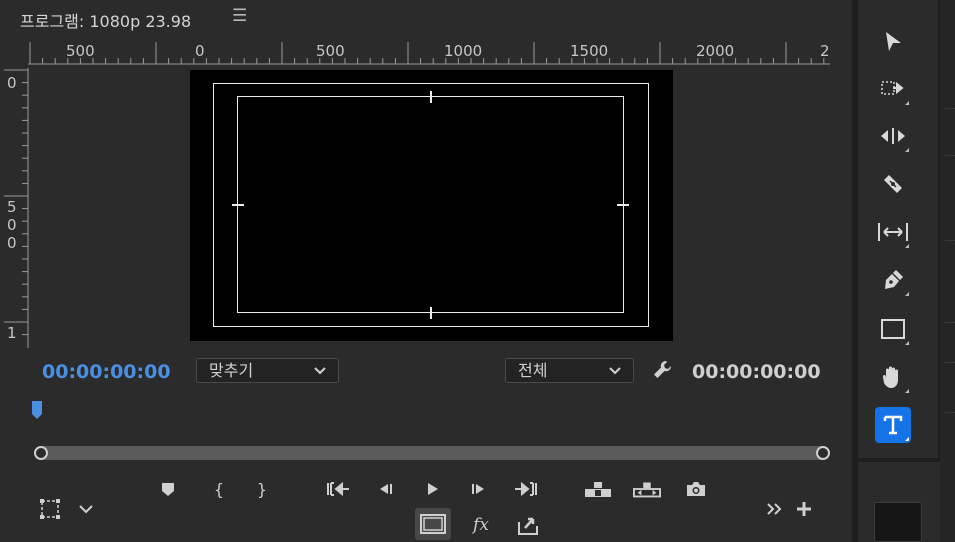 This screenshot has width=955, height=542. What do you see at coordinates (219, 489) in the screenshot?
I see `mark-in-button: {` at bounding box center [219, 489].